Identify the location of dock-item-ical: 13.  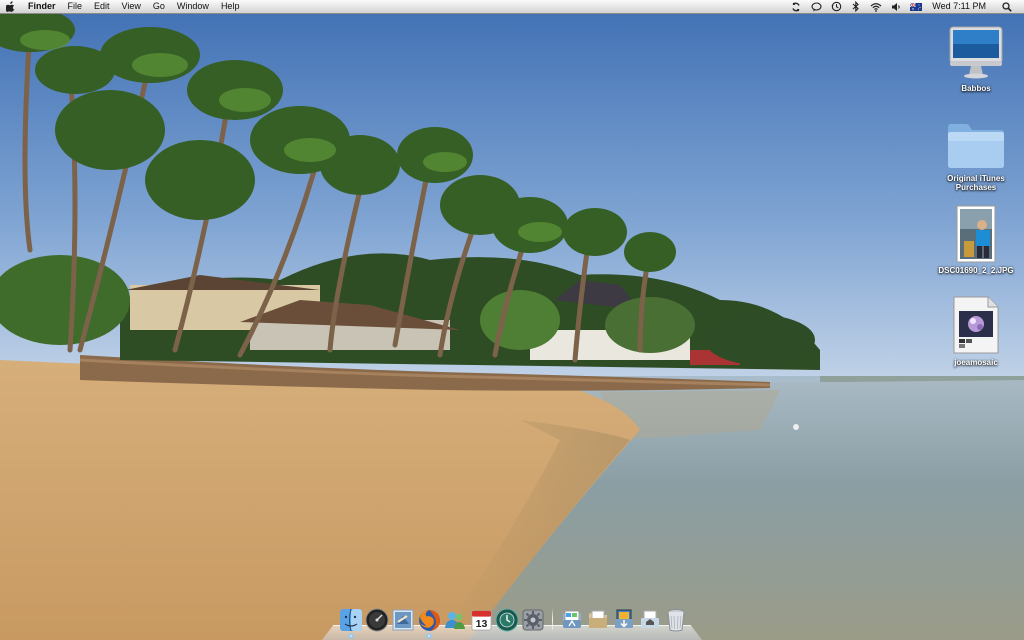
(481, 620).